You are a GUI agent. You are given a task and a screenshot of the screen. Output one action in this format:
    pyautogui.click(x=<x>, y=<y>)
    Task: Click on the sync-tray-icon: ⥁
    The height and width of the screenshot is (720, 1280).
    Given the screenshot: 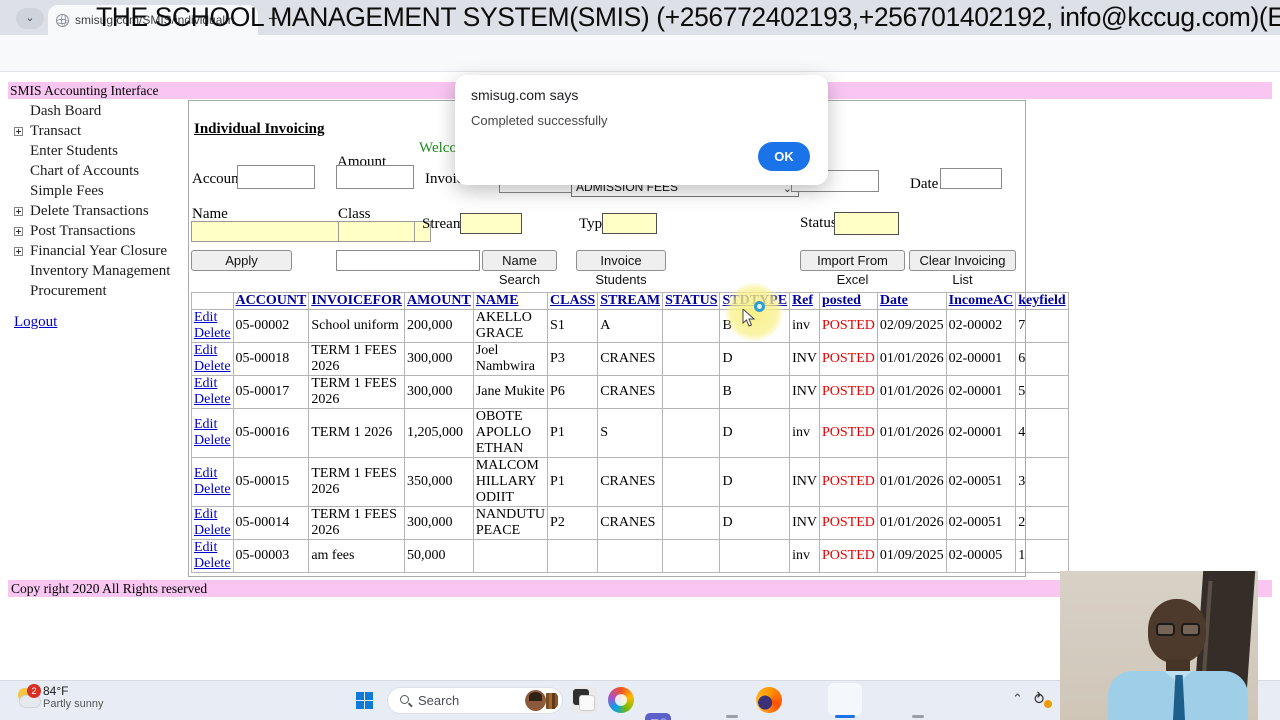 What is the action you would take?
    pyautogui.click(x=1043, y=699)
    